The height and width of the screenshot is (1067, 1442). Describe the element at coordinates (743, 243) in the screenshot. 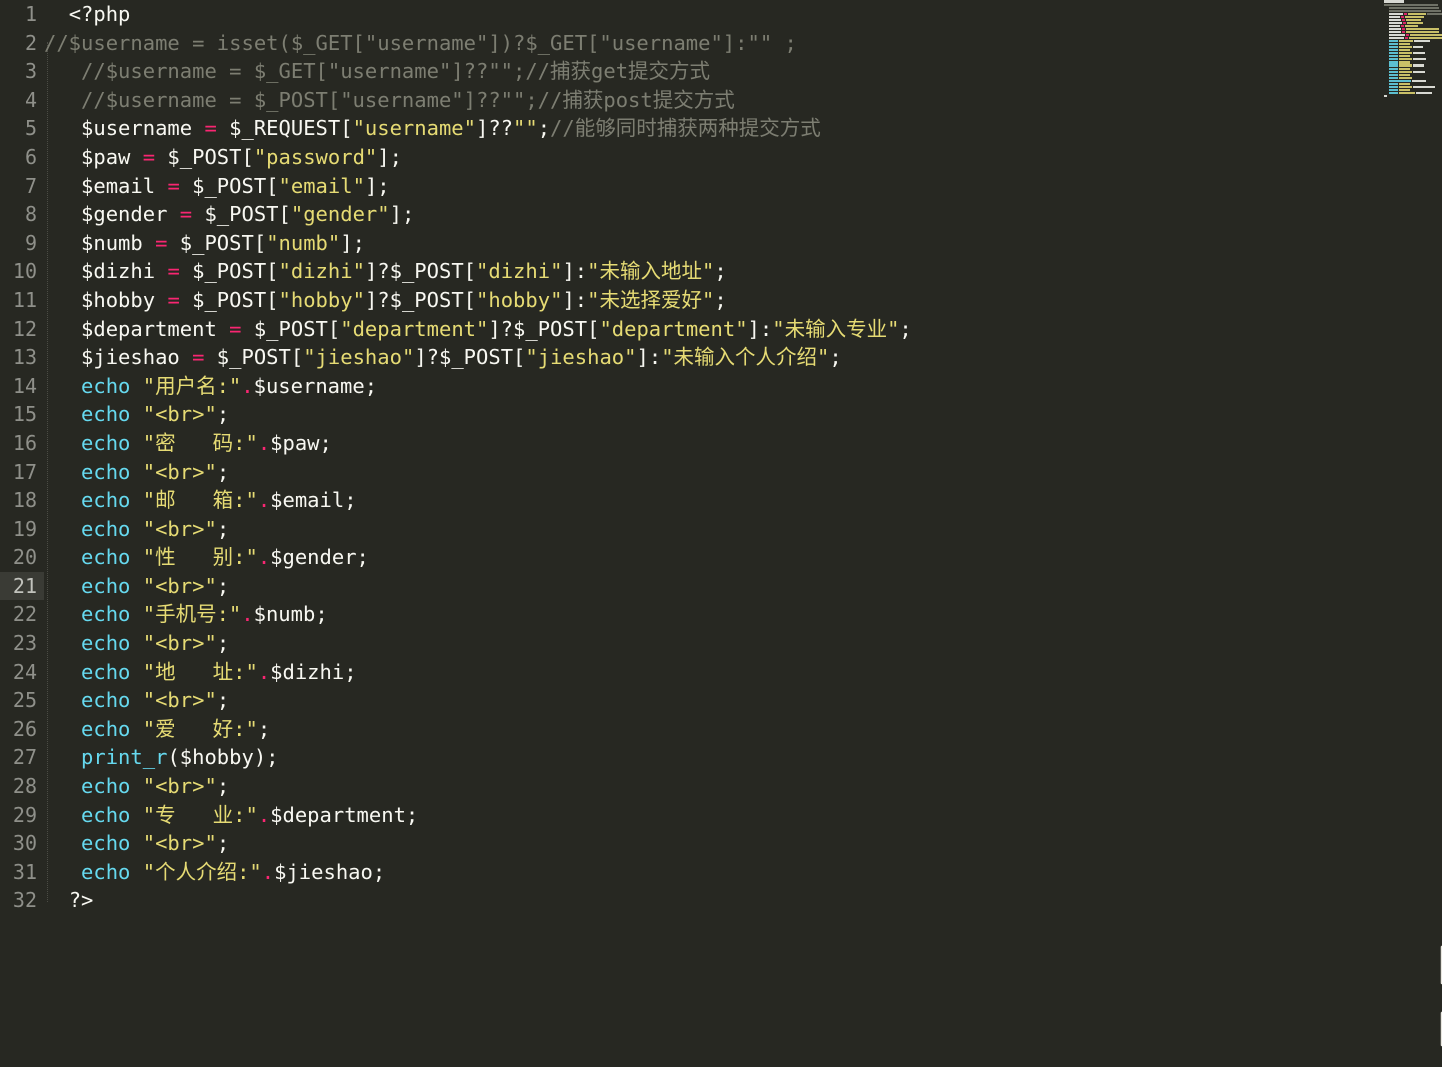

I see `code-line: $numb = $_POST["numb"];` at that location.